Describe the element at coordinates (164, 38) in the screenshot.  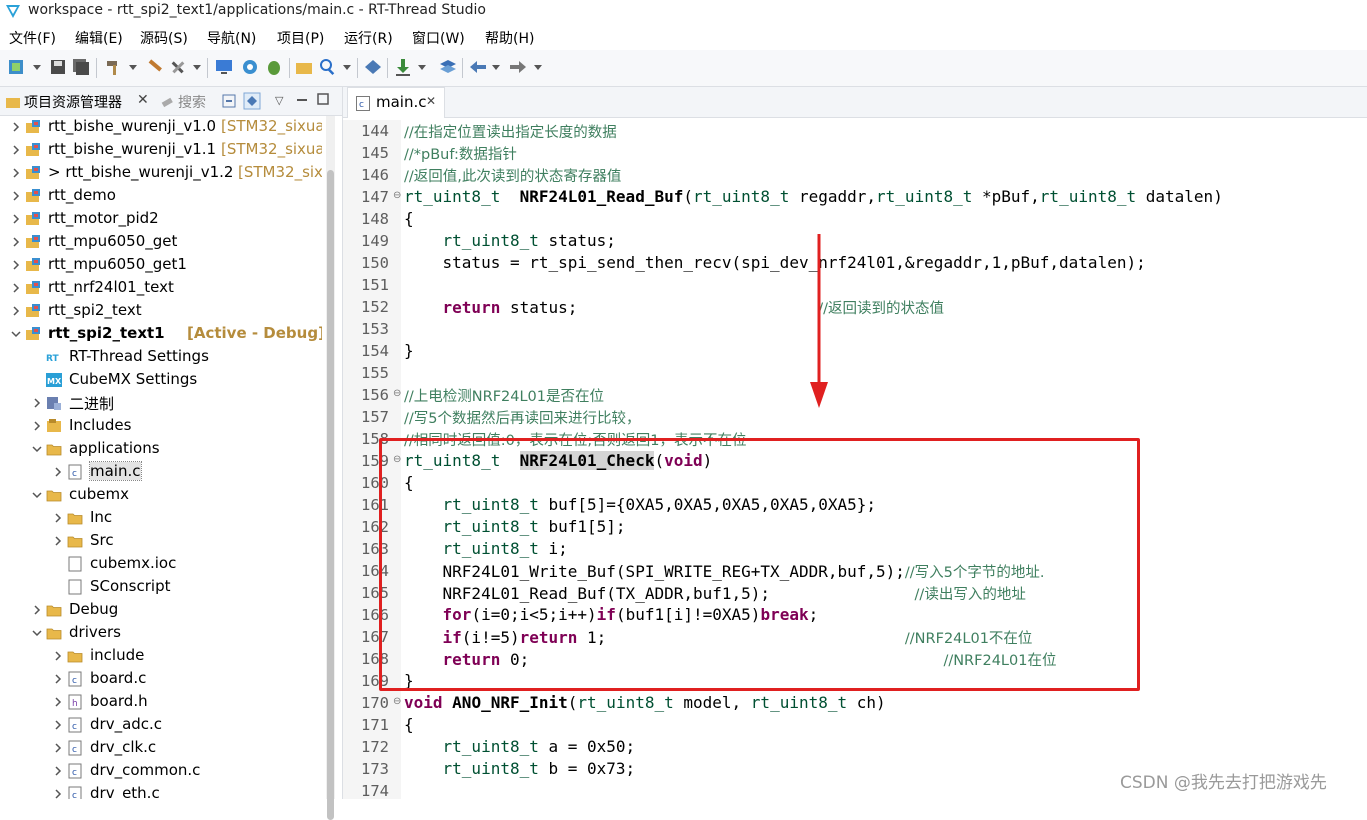
I see `menu-source: 源码(S)` at that location.